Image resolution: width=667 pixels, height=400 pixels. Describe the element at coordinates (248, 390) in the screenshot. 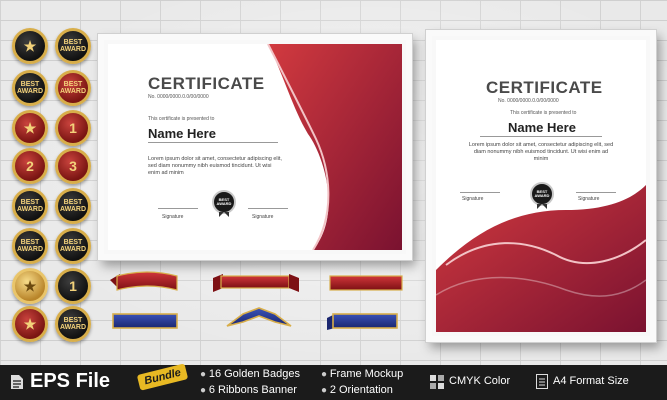

I see `feature-ribbons: ● 6 Ribbons Banner` at that location.